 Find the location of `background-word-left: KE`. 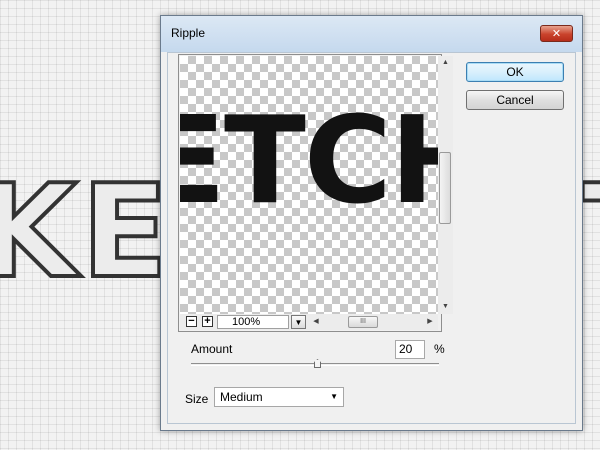

background-word-left: KE is located at coordinates (86, 232).